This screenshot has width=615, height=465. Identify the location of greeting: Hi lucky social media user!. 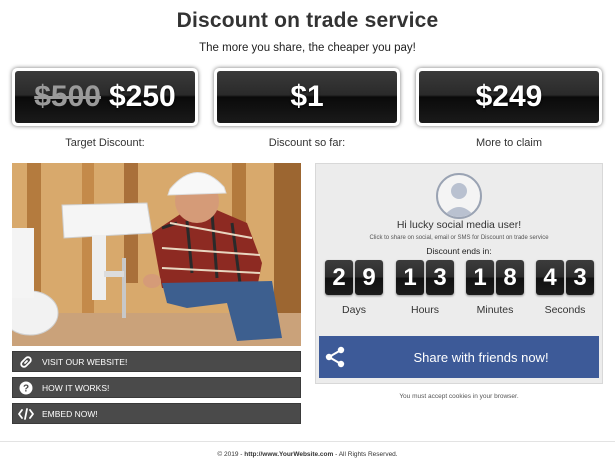
(459, 225).